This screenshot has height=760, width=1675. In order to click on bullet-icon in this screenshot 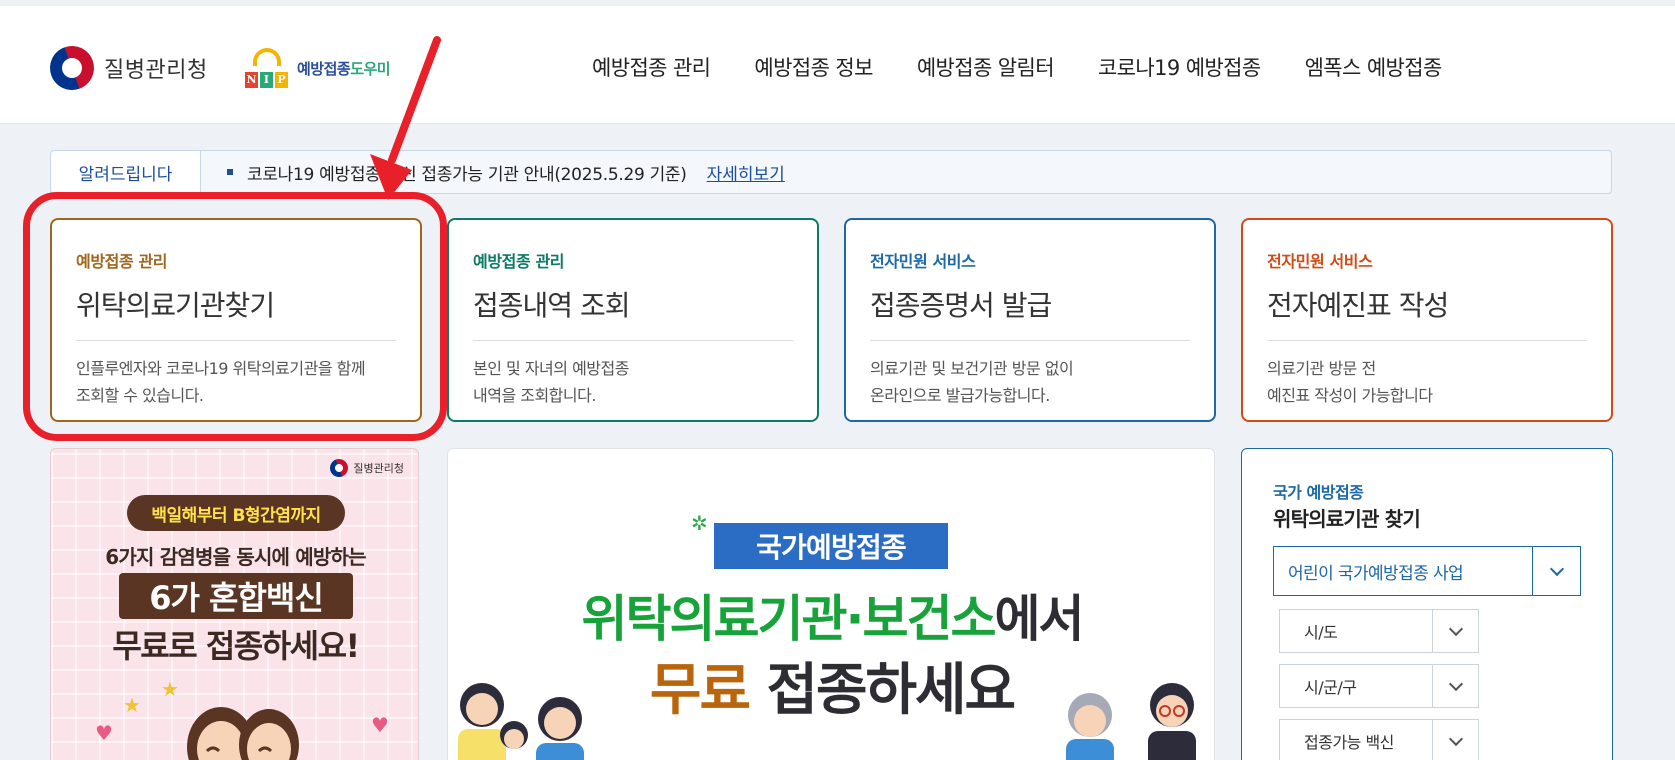, I will do `click(230, 172)`.